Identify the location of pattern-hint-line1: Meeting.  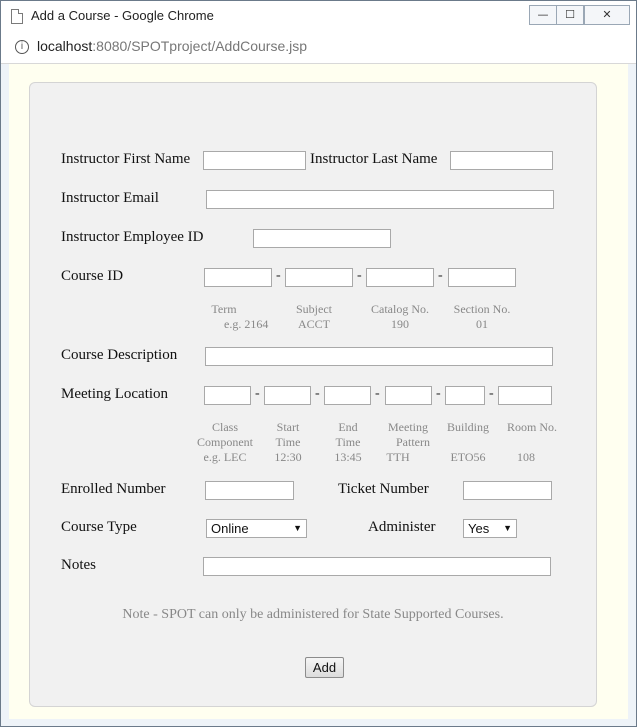
(408, 427).